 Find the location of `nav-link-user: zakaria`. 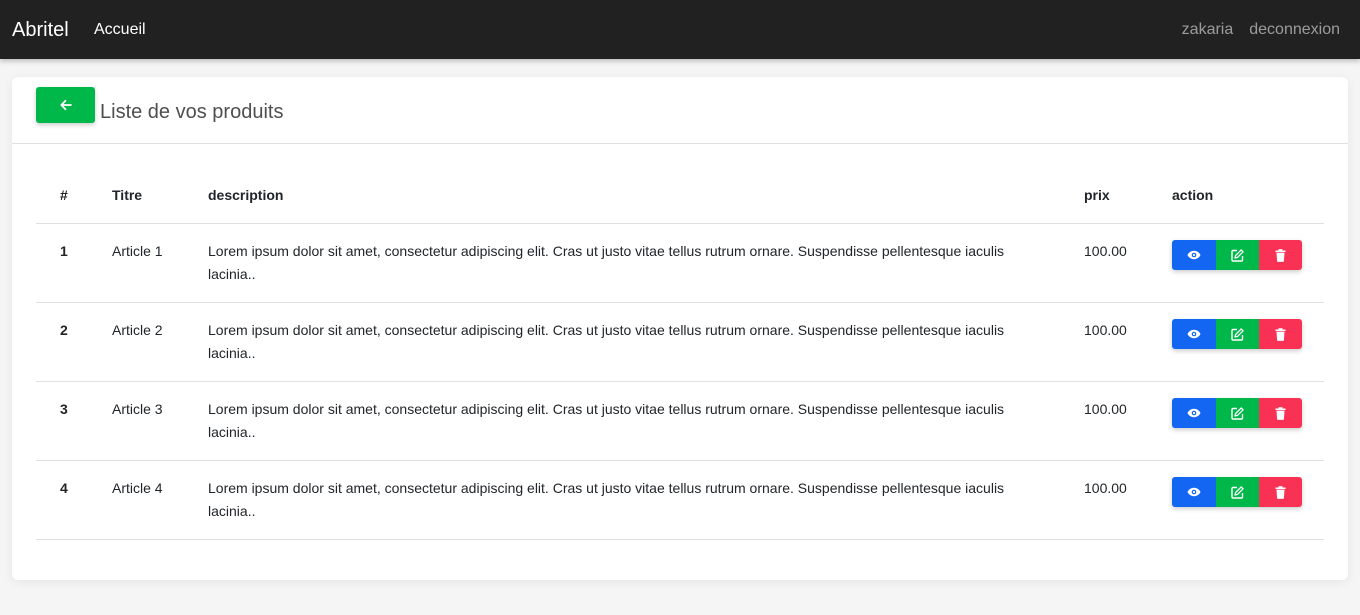

nav-link-user: zakaria is located at coordinates (1208, 30).